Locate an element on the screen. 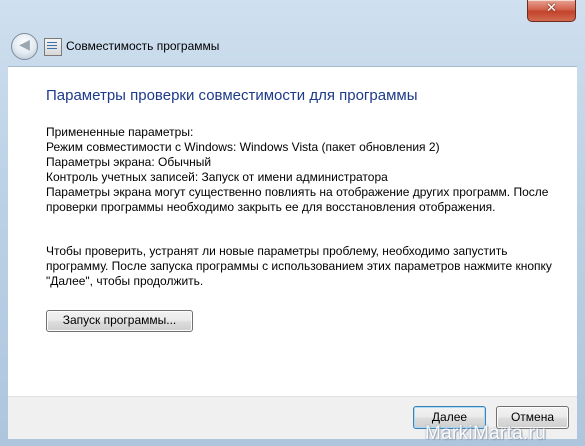  settings-intro: Примененные параметры: is located at coordinates (120, 132).